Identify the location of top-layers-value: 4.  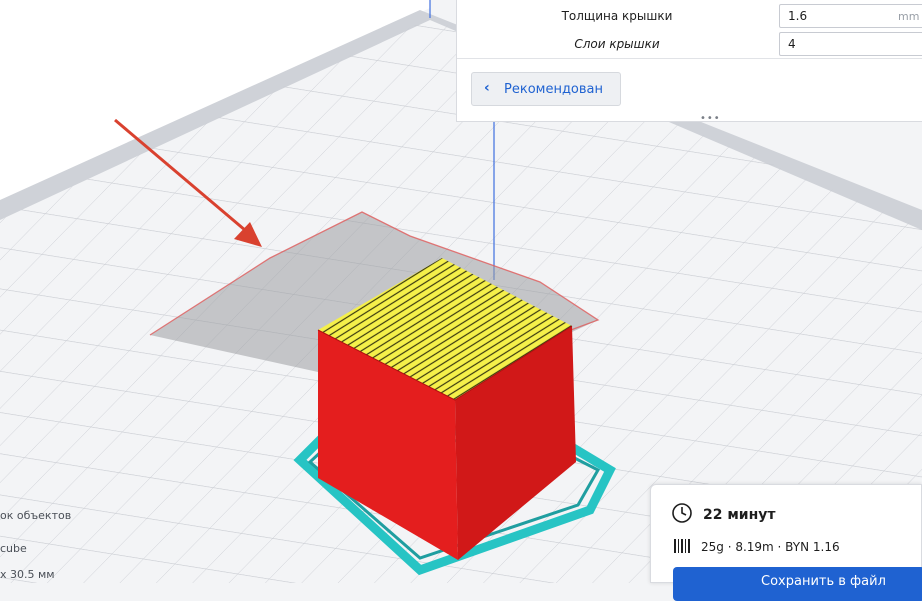
(792, 44).